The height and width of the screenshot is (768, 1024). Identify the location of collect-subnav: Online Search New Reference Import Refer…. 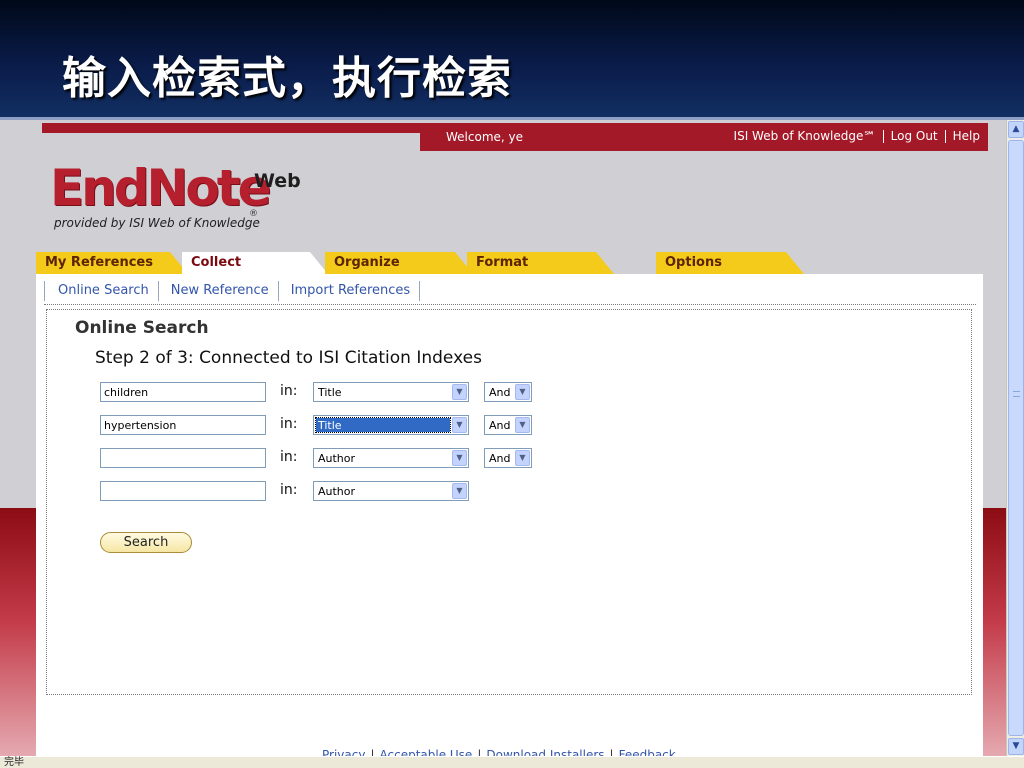
(232, 292).